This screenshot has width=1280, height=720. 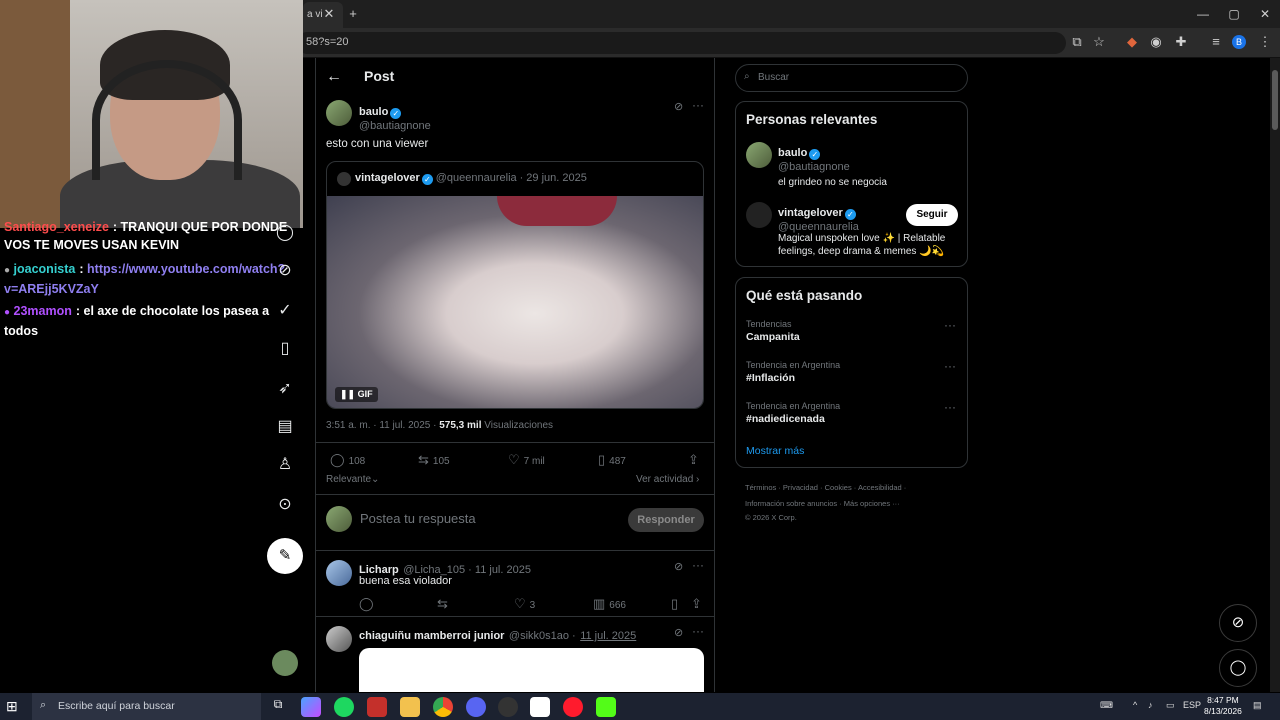 I want to click on file-explorer-icon, so click(x=410, y=707).